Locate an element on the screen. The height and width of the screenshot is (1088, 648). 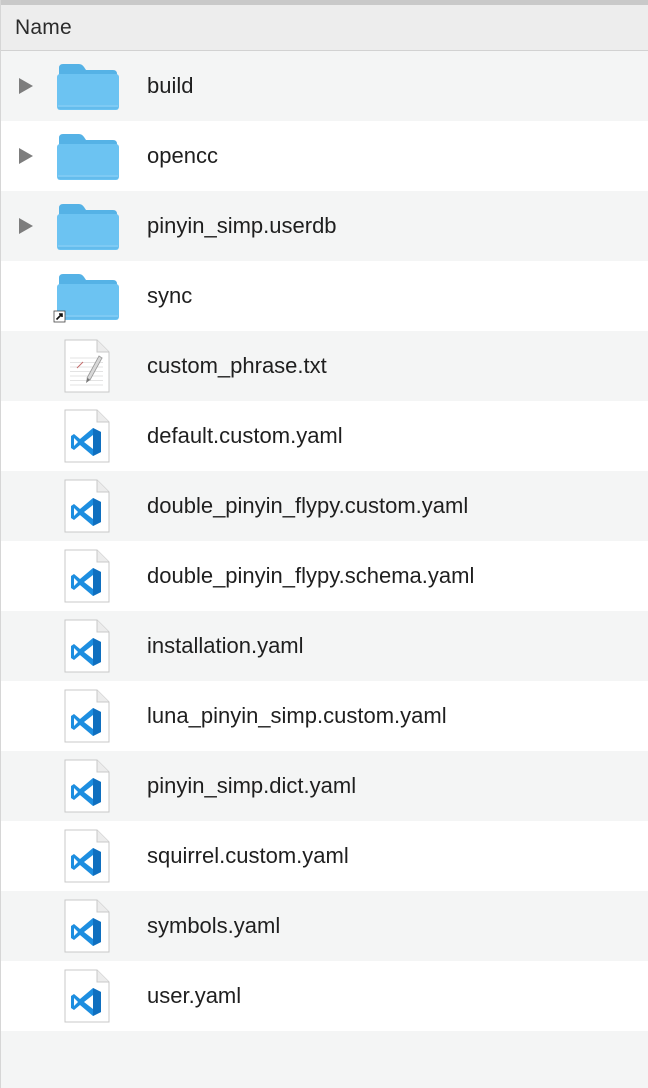
file-row: pinyin_simp.dict.yaml is located at coordinates (324, 786).